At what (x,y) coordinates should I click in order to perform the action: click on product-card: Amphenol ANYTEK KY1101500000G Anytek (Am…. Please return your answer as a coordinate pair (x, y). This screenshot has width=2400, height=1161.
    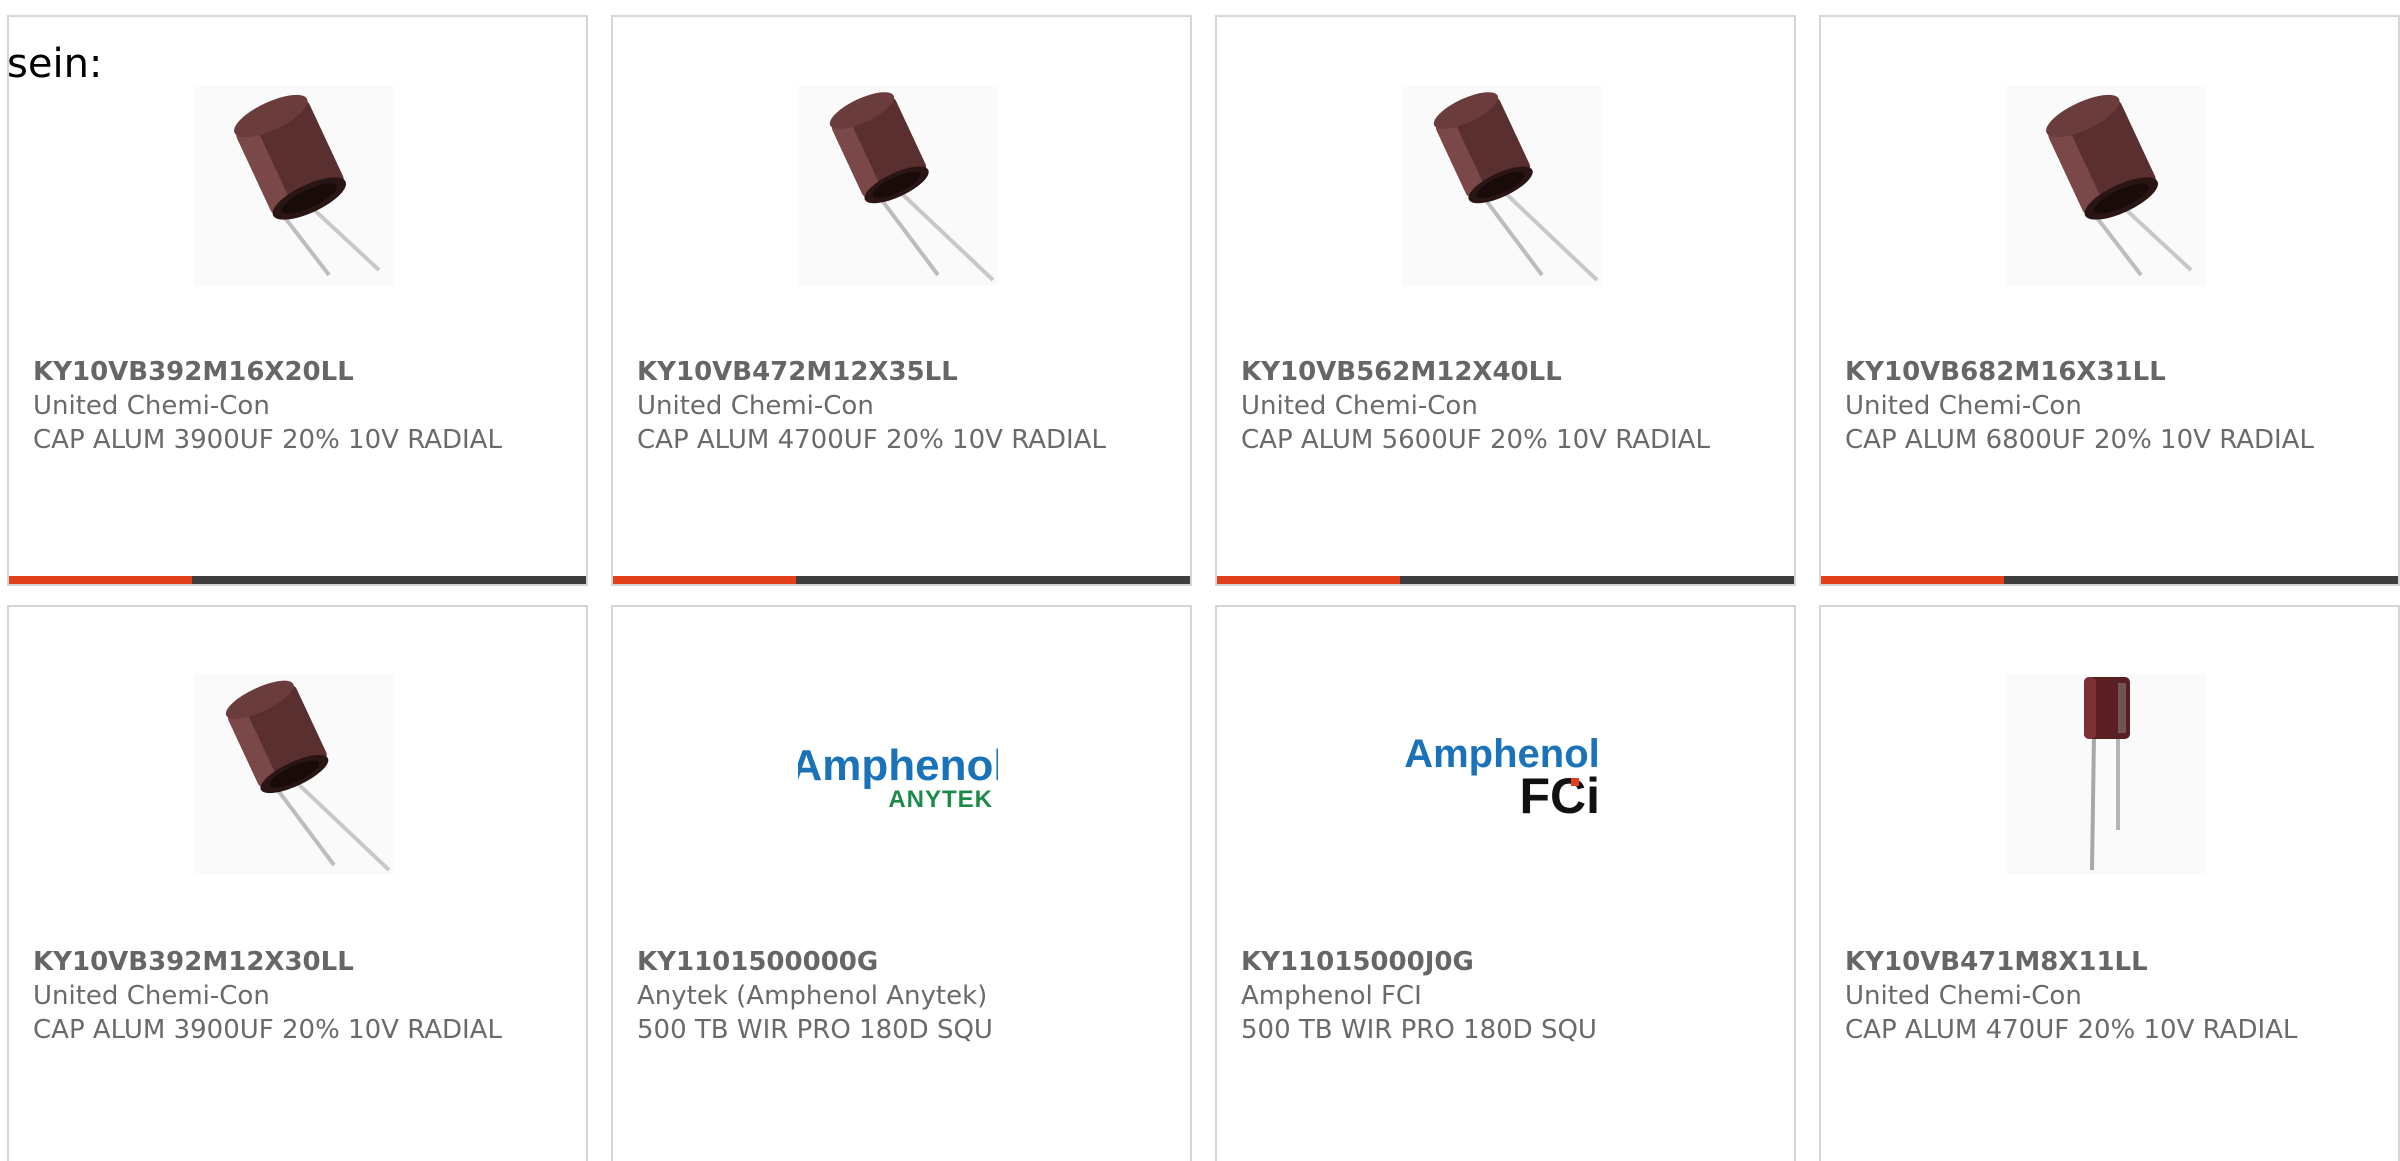
    Looking at the image, I should click on (901, 883).